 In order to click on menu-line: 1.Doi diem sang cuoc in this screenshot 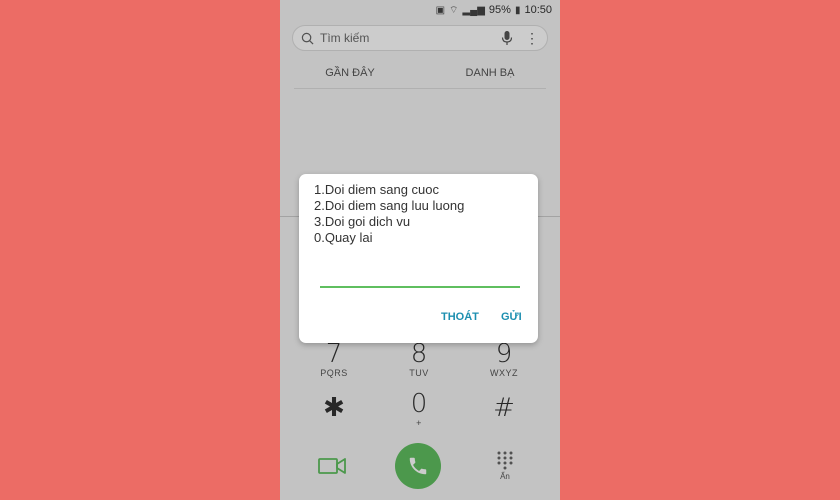, I will do `click(377, 189)`.